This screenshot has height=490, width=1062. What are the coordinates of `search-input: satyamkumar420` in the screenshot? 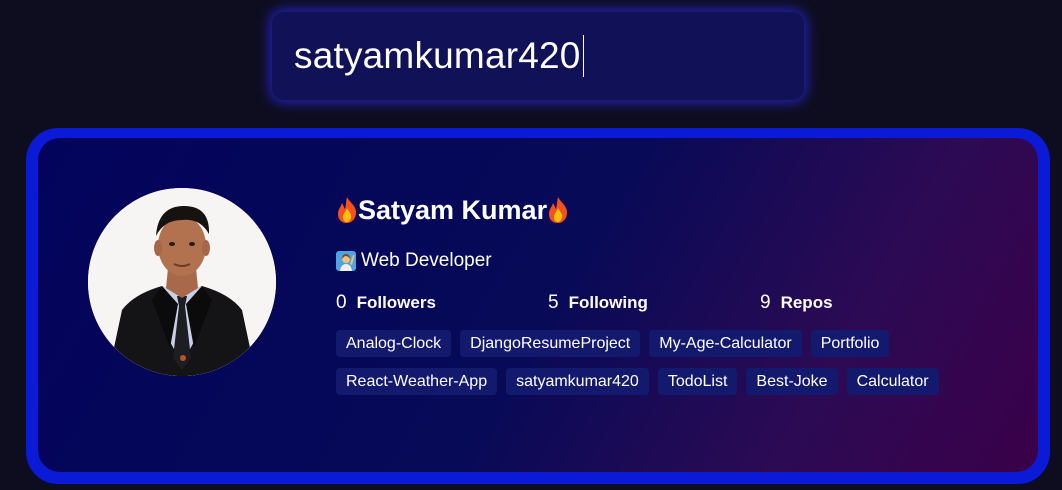 It's located at (538, 56).